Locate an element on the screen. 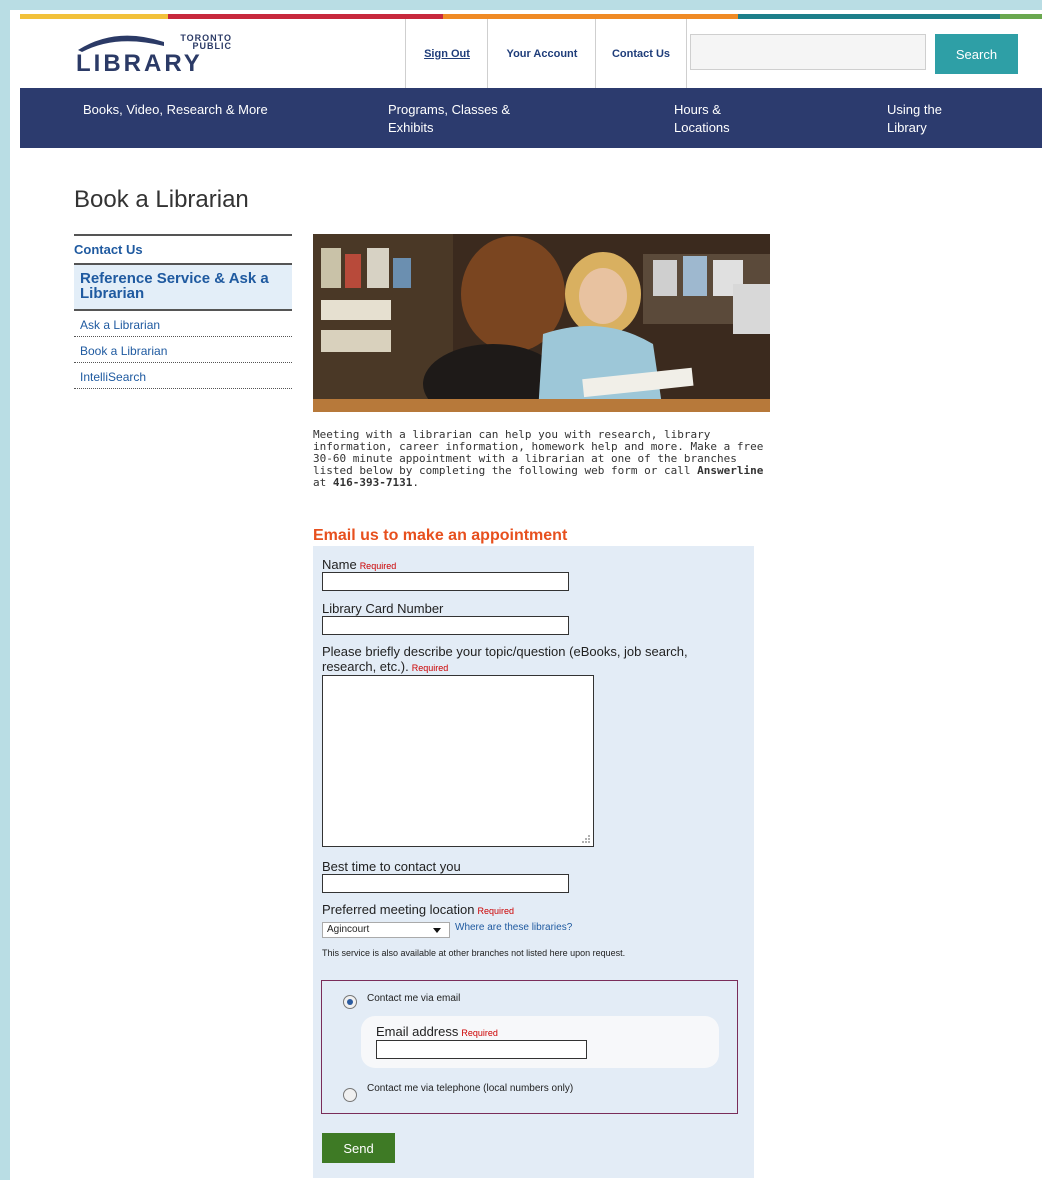  logo-text: LIBRARY is located at coordinates (139, 64).